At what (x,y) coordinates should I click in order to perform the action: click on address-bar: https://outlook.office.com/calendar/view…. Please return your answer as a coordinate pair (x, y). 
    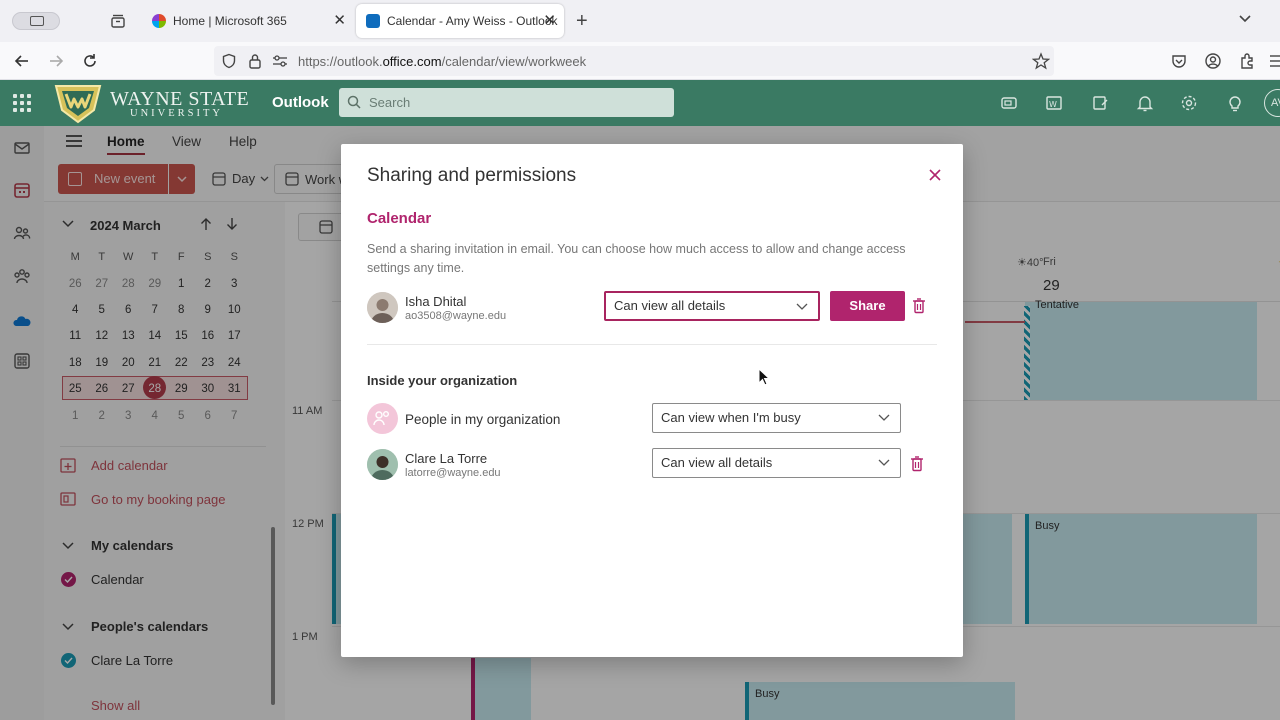
    Looking at the image, I should click on (634, 61).